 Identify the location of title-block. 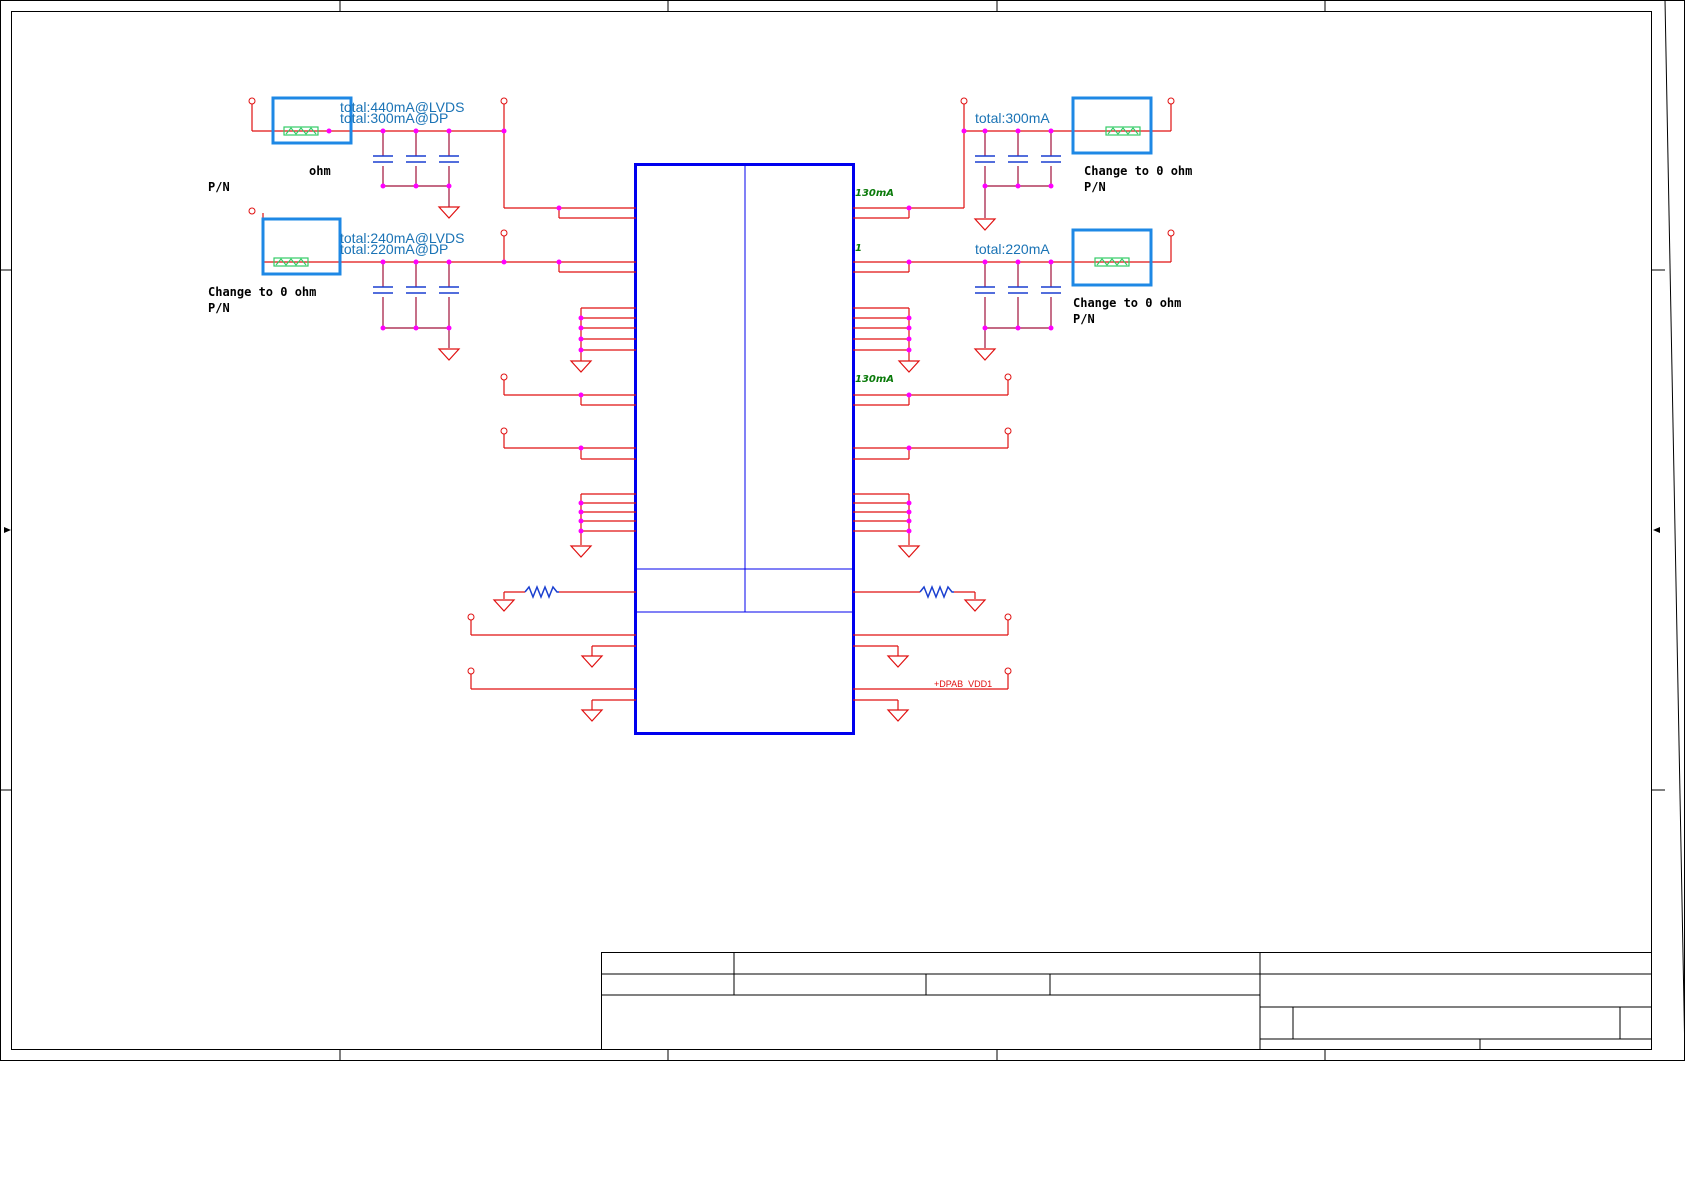
(1126, 1001).